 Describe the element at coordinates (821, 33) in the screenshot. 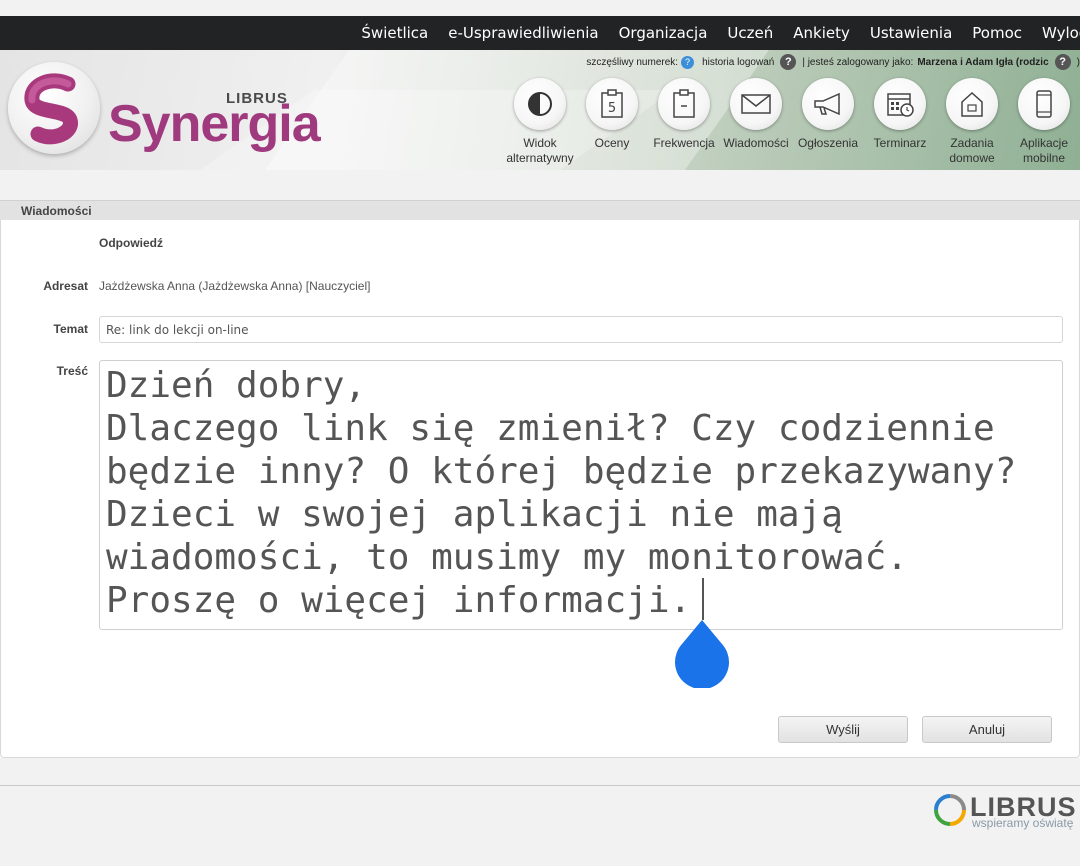

I see `nav-item-ankiety: Ankiety` at that location.